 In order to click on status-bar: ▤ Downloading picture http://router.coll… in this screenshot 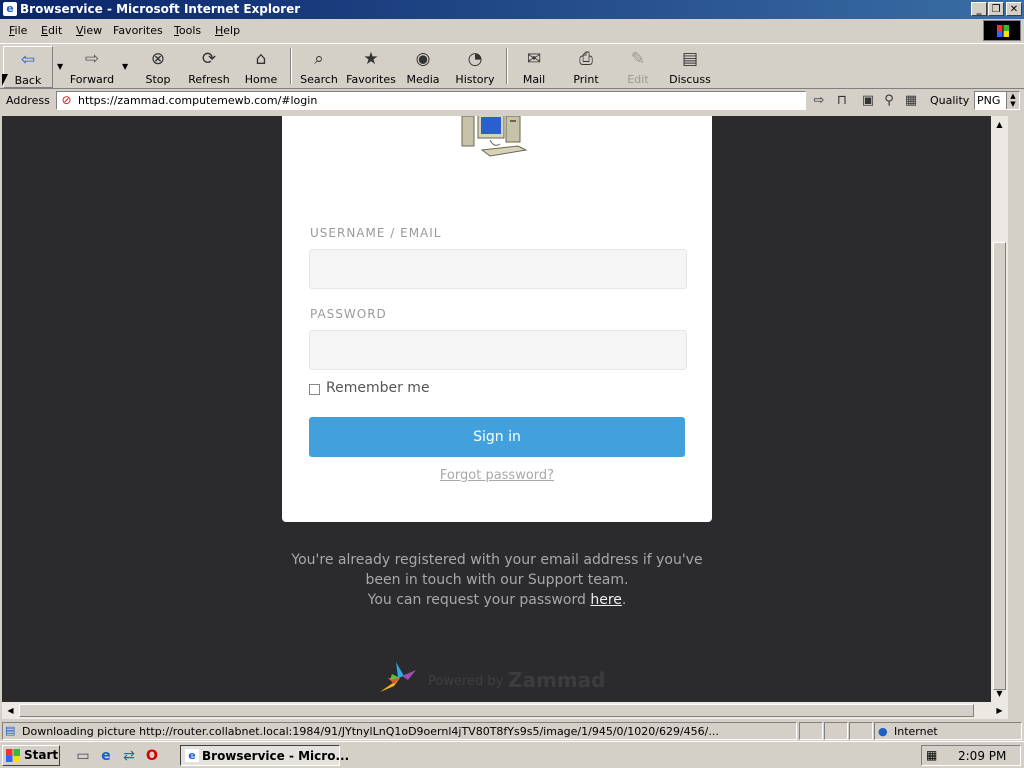, I will do `click(512, 731)`.